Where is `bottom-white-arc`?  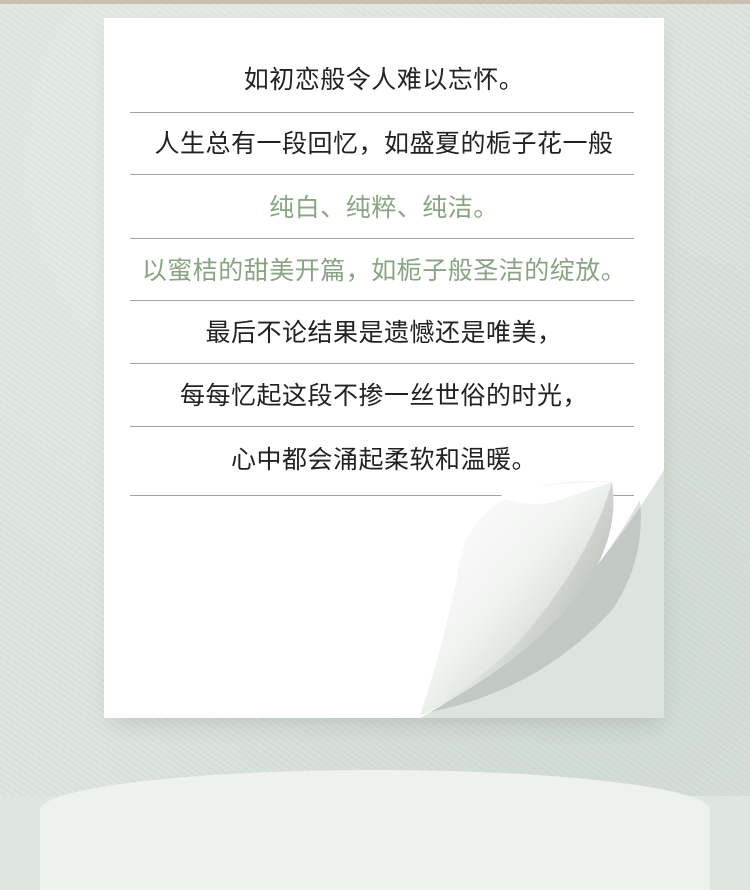 bottom-white-arc is located at coordinates (375, 830).